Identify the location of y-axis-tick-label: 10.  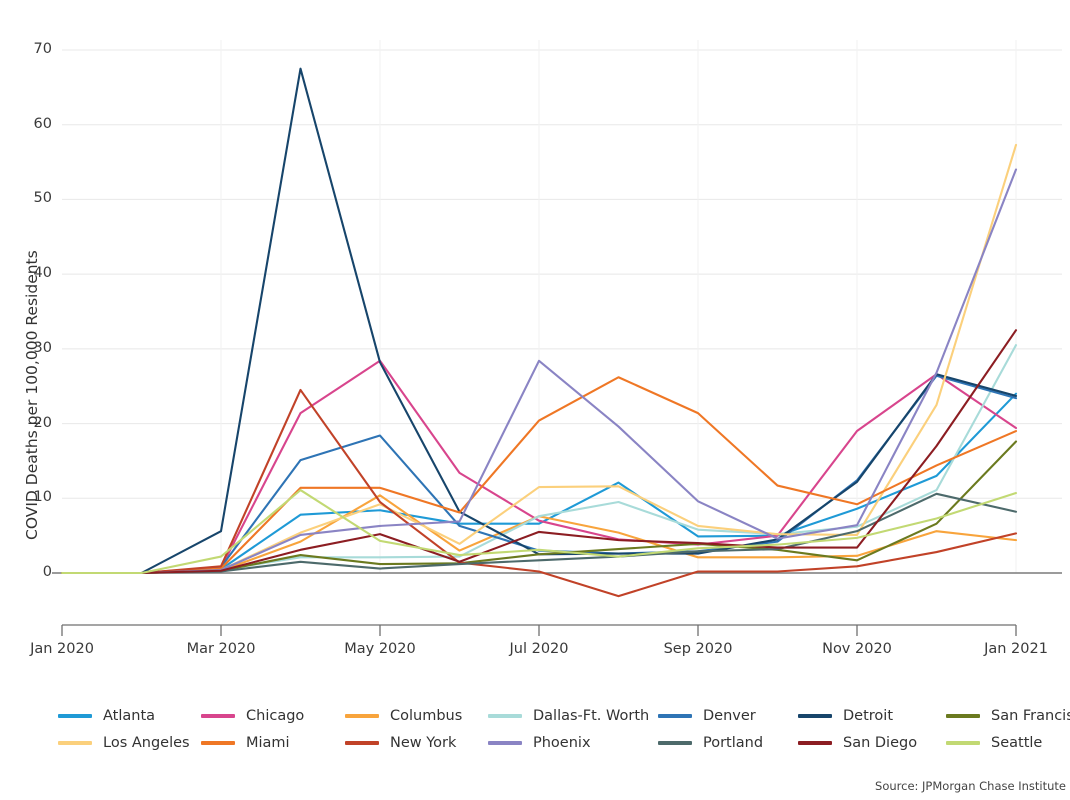
(42, 497).